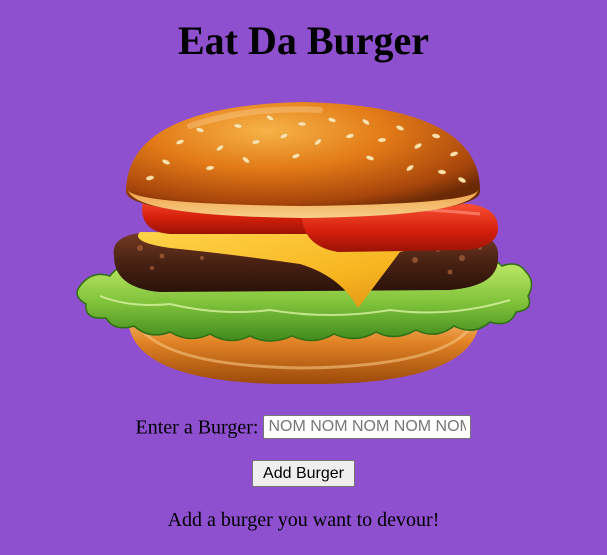 The height and width of the screenshot is (555, 607). I want to click on burger-form: Enter a Burger:, so click(303, 426).